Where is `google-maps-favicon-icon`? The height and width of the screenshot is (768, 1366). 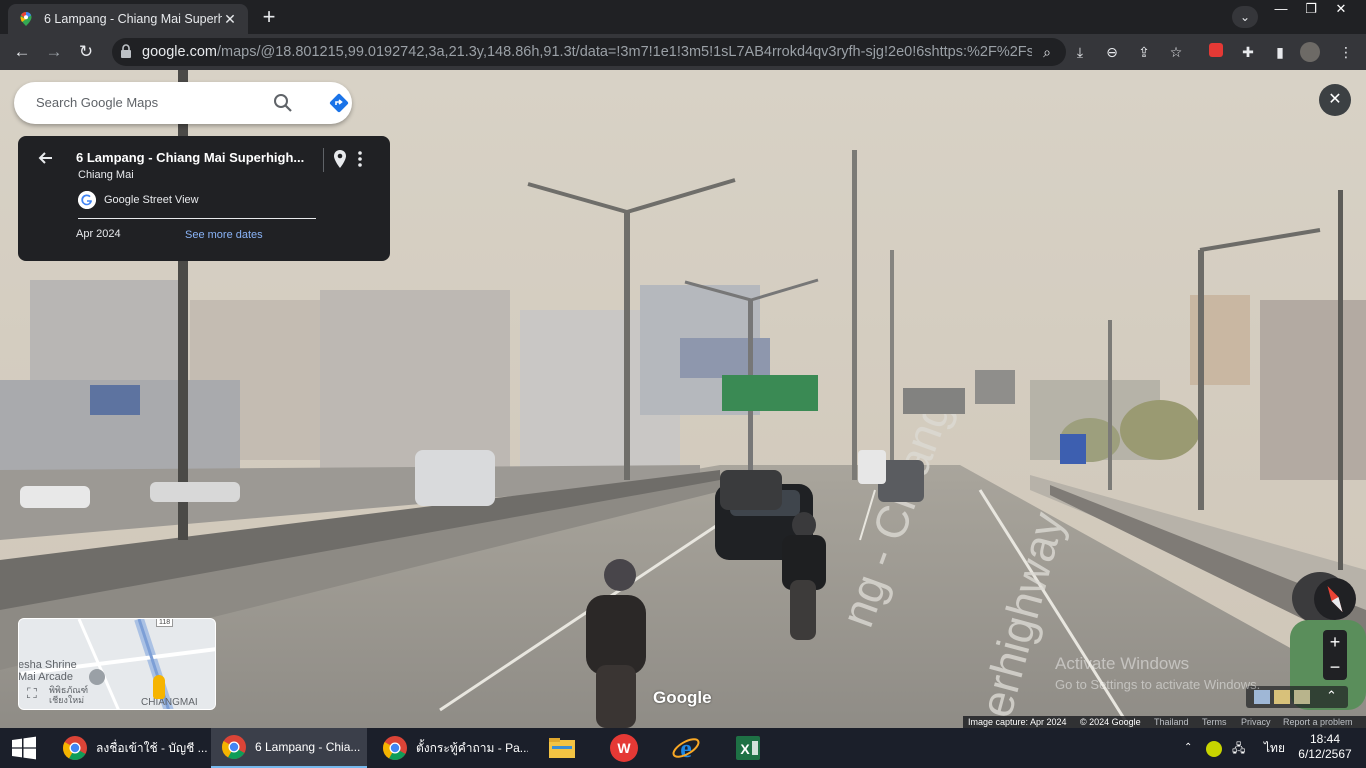 google-maps-favicon-icon is located at coordinates (26, 19).